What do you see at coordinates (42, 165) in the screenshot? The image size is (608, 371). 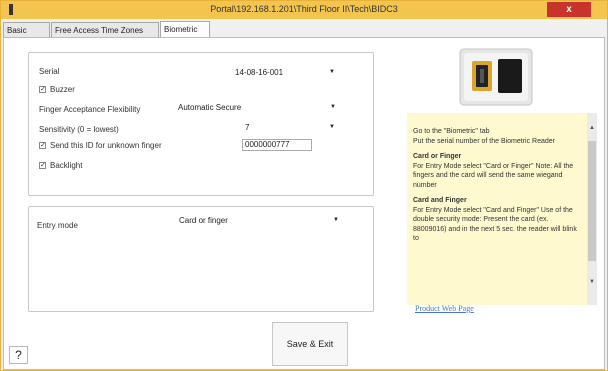 I see `backlight-checkbox: ✓` at bounding box center [42, 165].